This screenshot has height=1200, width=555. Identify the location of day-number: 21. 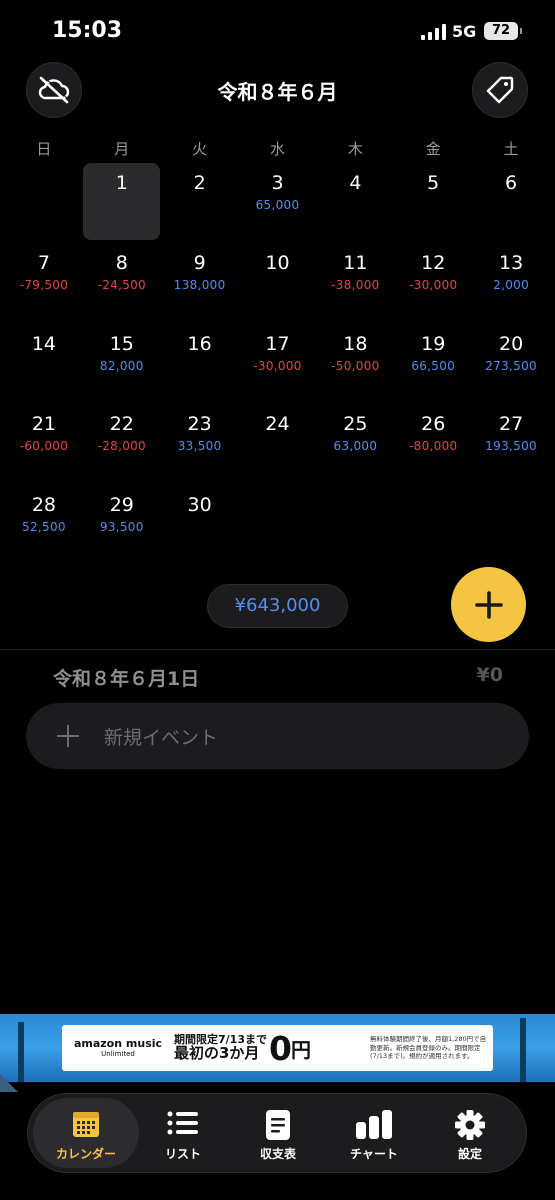
(44, 424).